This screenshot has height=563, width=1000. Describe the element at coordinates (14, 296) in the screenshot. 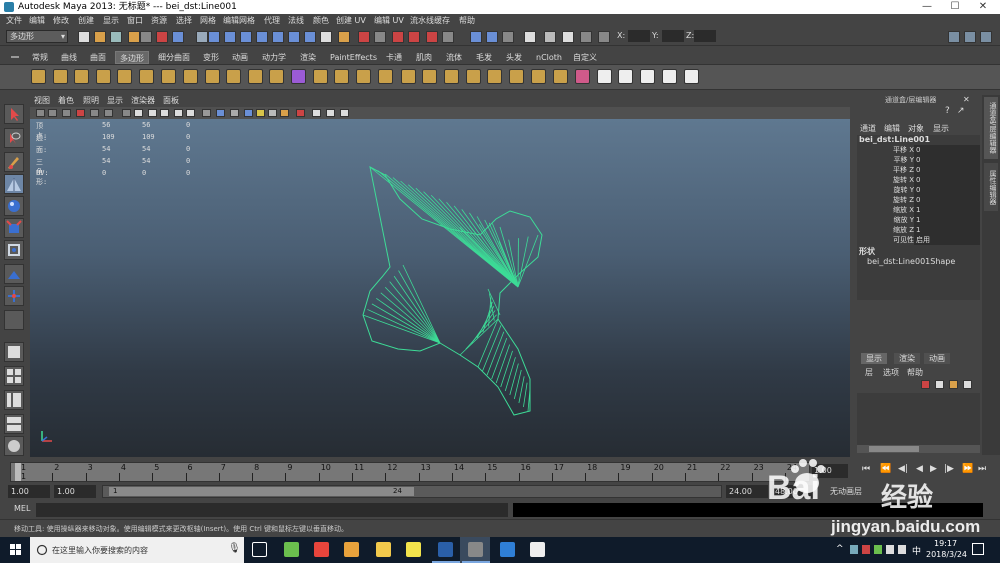

I see `show-manipulator-tool-icon` at that location.